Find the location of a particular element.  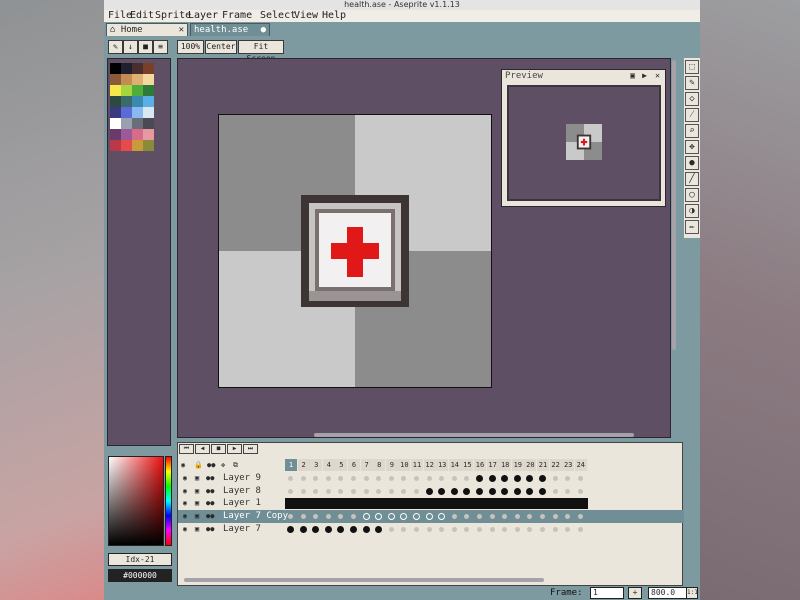

frame-number: 3 is located at coordinates (316, 465).